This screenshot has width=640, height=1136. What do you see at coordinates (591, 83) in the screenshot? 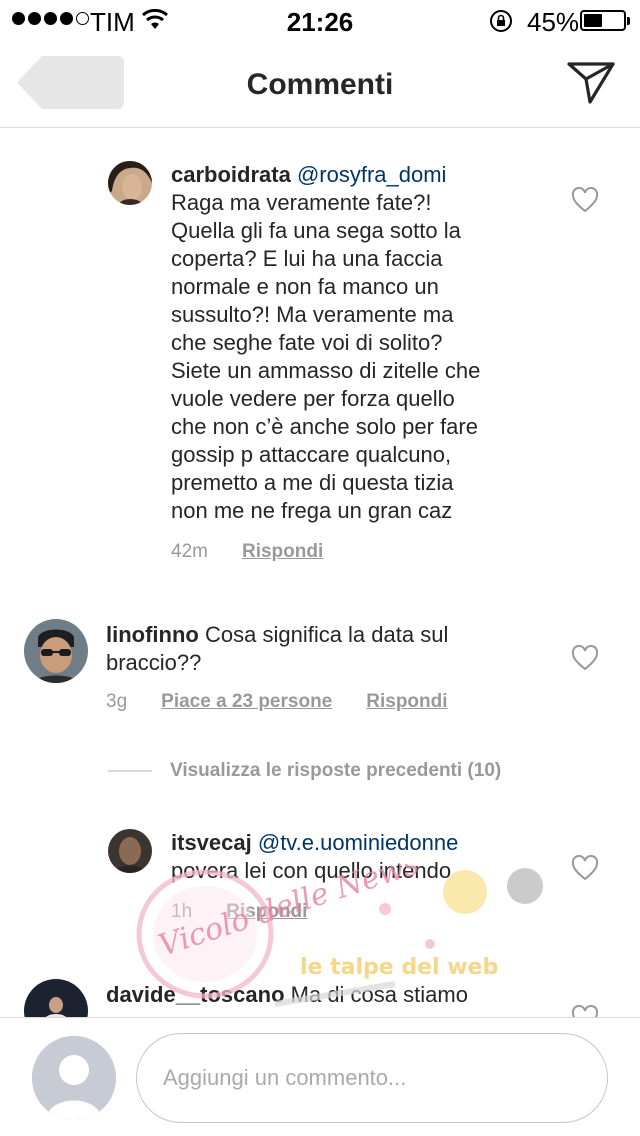
I see `direct-send-icon` at bounding box center [591, 83].